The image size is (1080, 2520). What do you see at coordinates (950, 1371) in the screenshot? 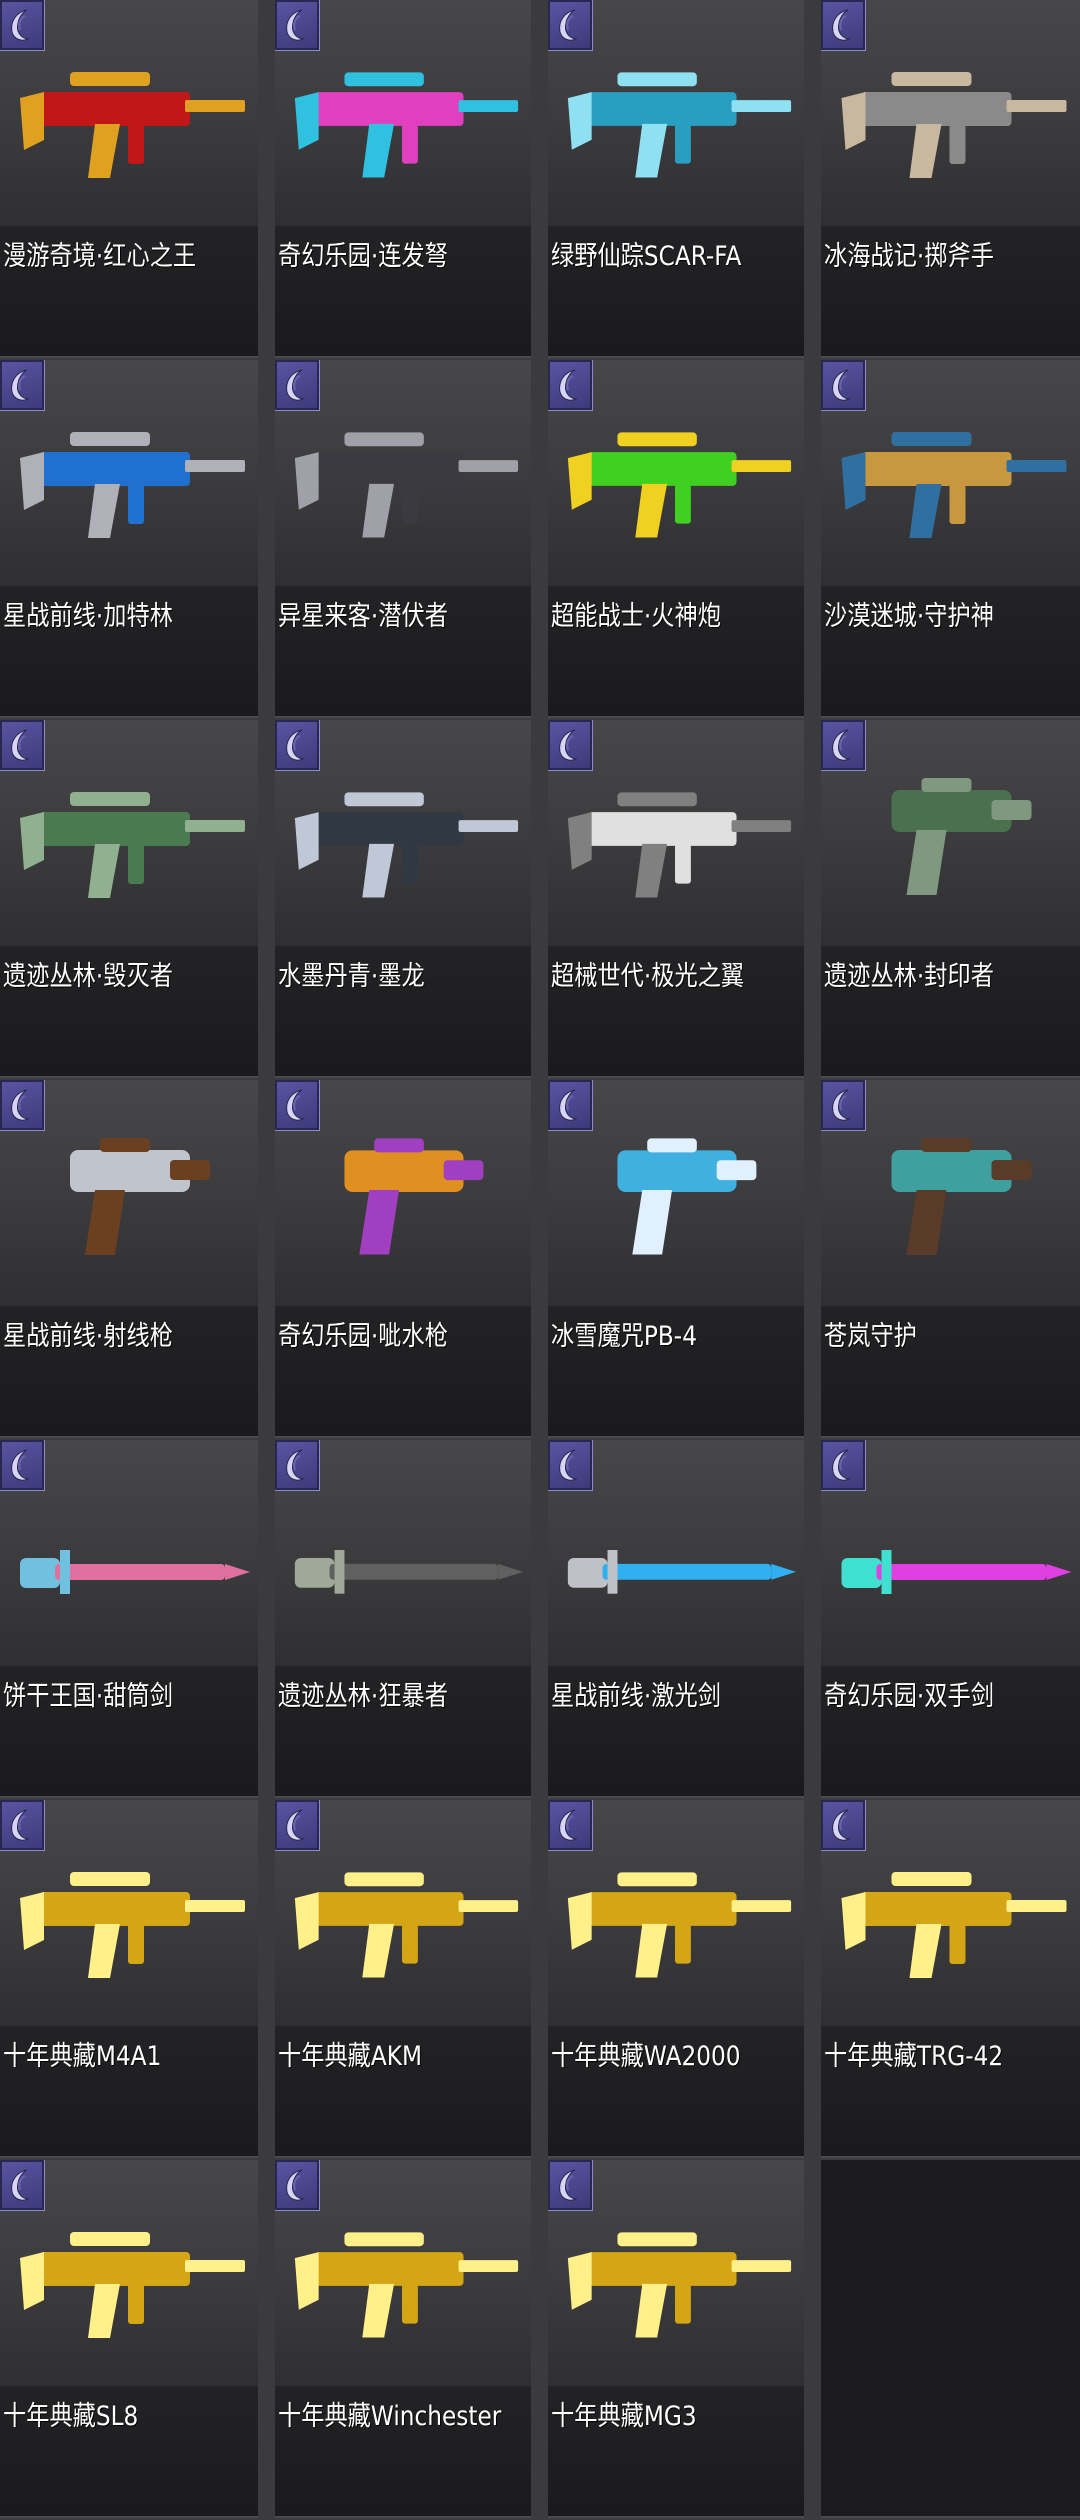
I see `weapon-name-bar: 苍岚守护` at bounding box center [950, 1371].